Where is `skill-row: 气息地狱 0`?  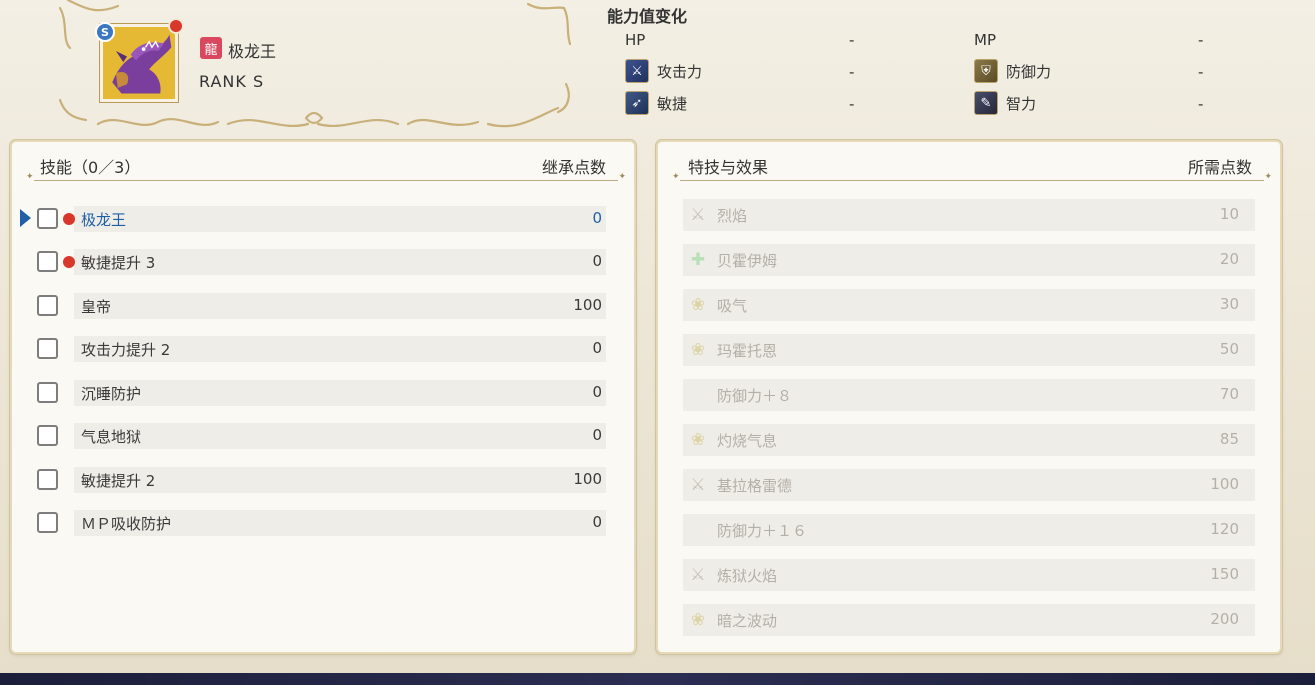 skill-row: 气息地狱 0 is located at coordinates (322, 436).